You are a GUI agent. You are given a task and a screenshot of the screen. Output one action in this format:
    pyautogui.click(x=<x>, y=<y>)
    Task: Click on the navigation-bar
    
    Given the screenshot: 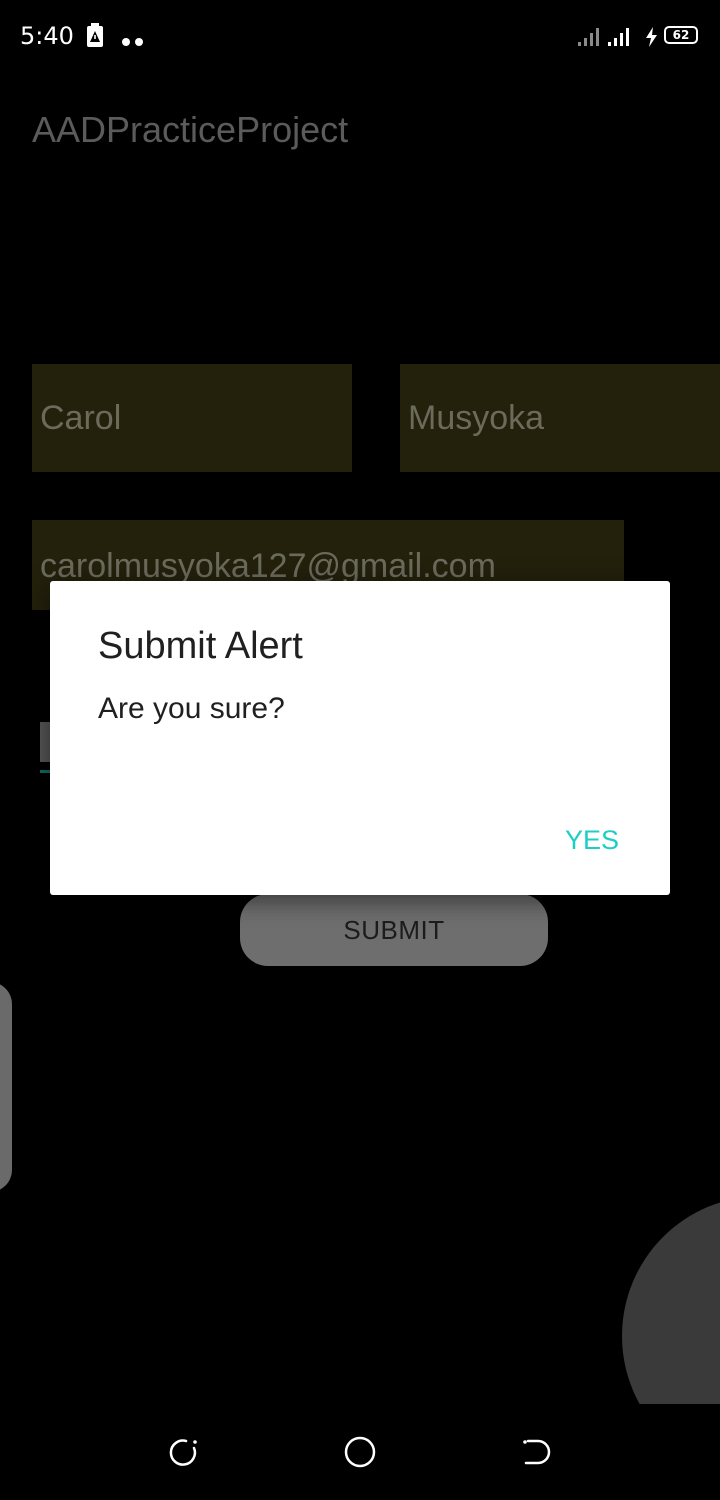 What is the action you would take?
    pyautogui.click(x=360, y=1452)
    